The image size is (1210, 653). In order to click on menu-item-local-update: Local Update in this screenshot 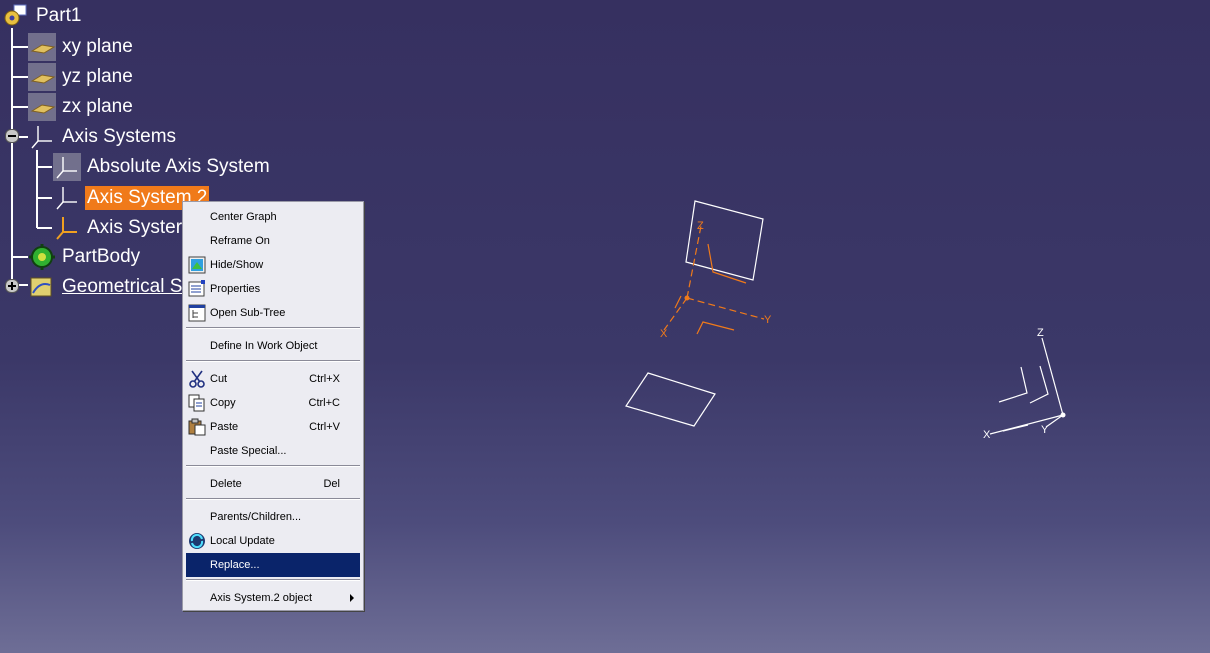, I will do `click(273, 541)`.